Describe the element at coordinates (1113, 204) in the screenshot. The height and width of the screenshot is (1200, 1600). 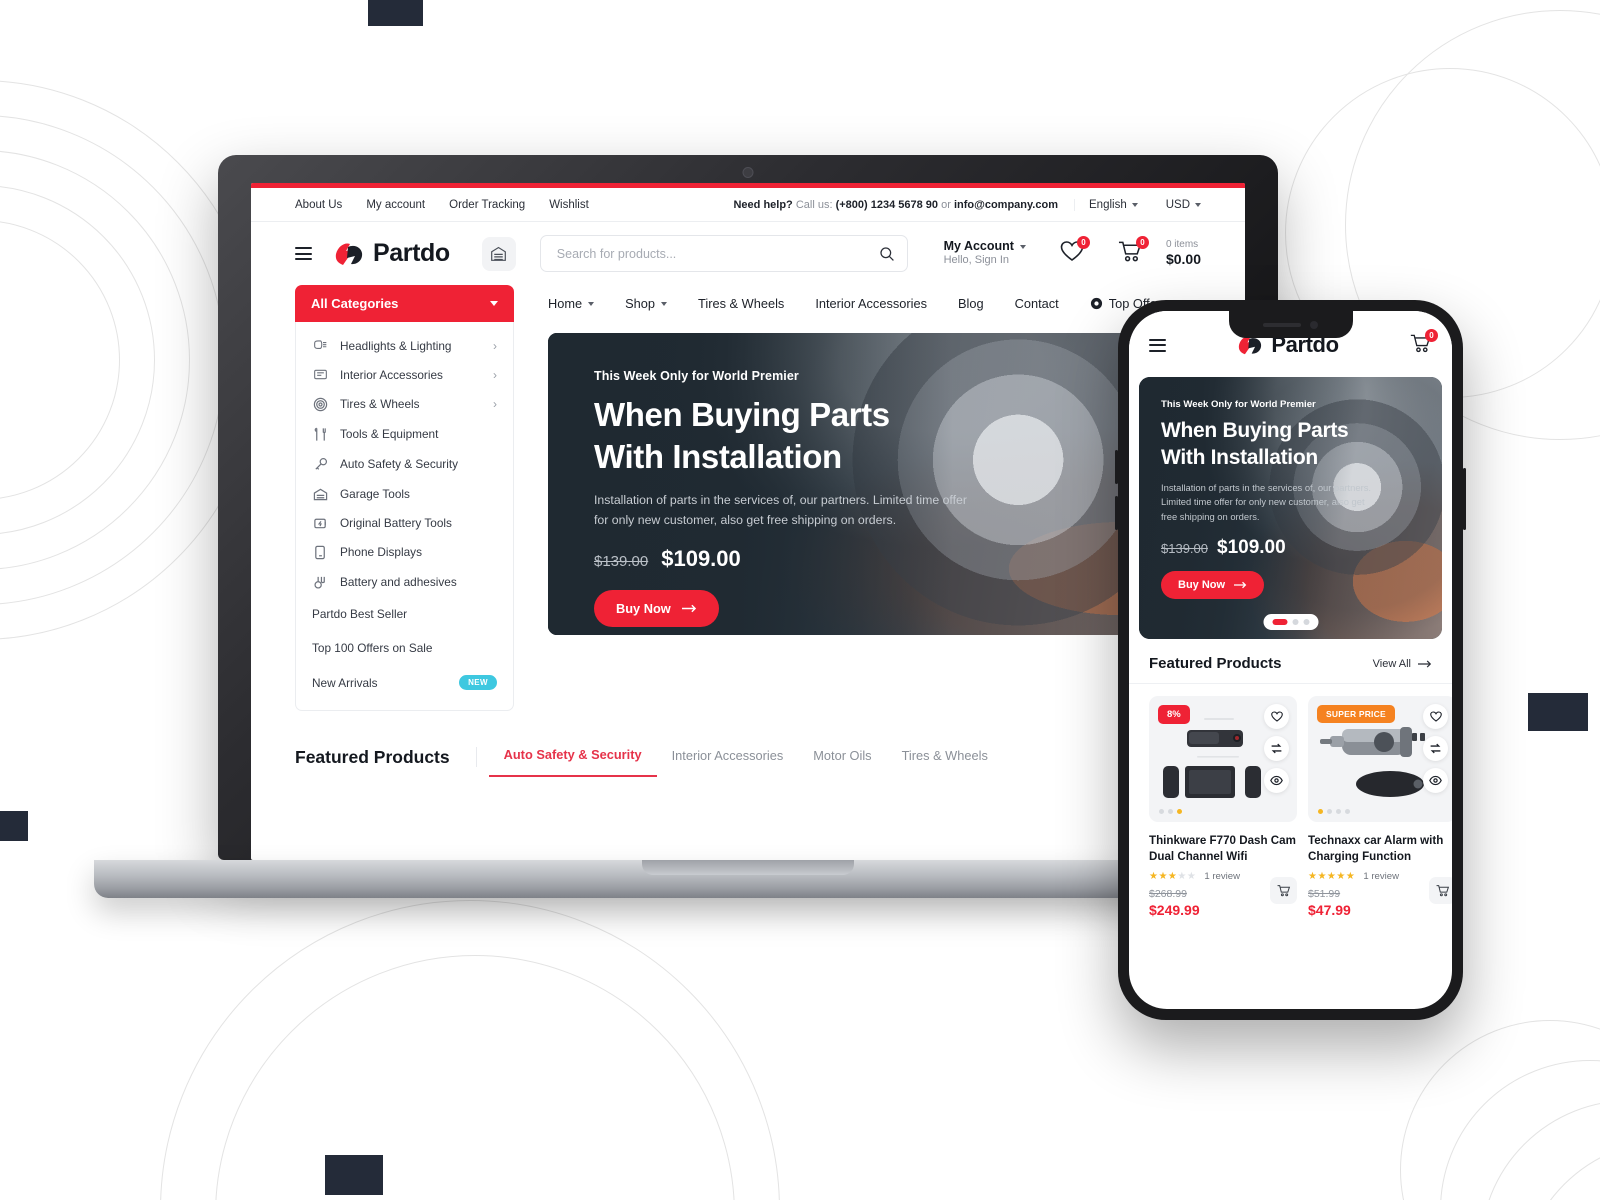
I see `language-selector: English` at that location.